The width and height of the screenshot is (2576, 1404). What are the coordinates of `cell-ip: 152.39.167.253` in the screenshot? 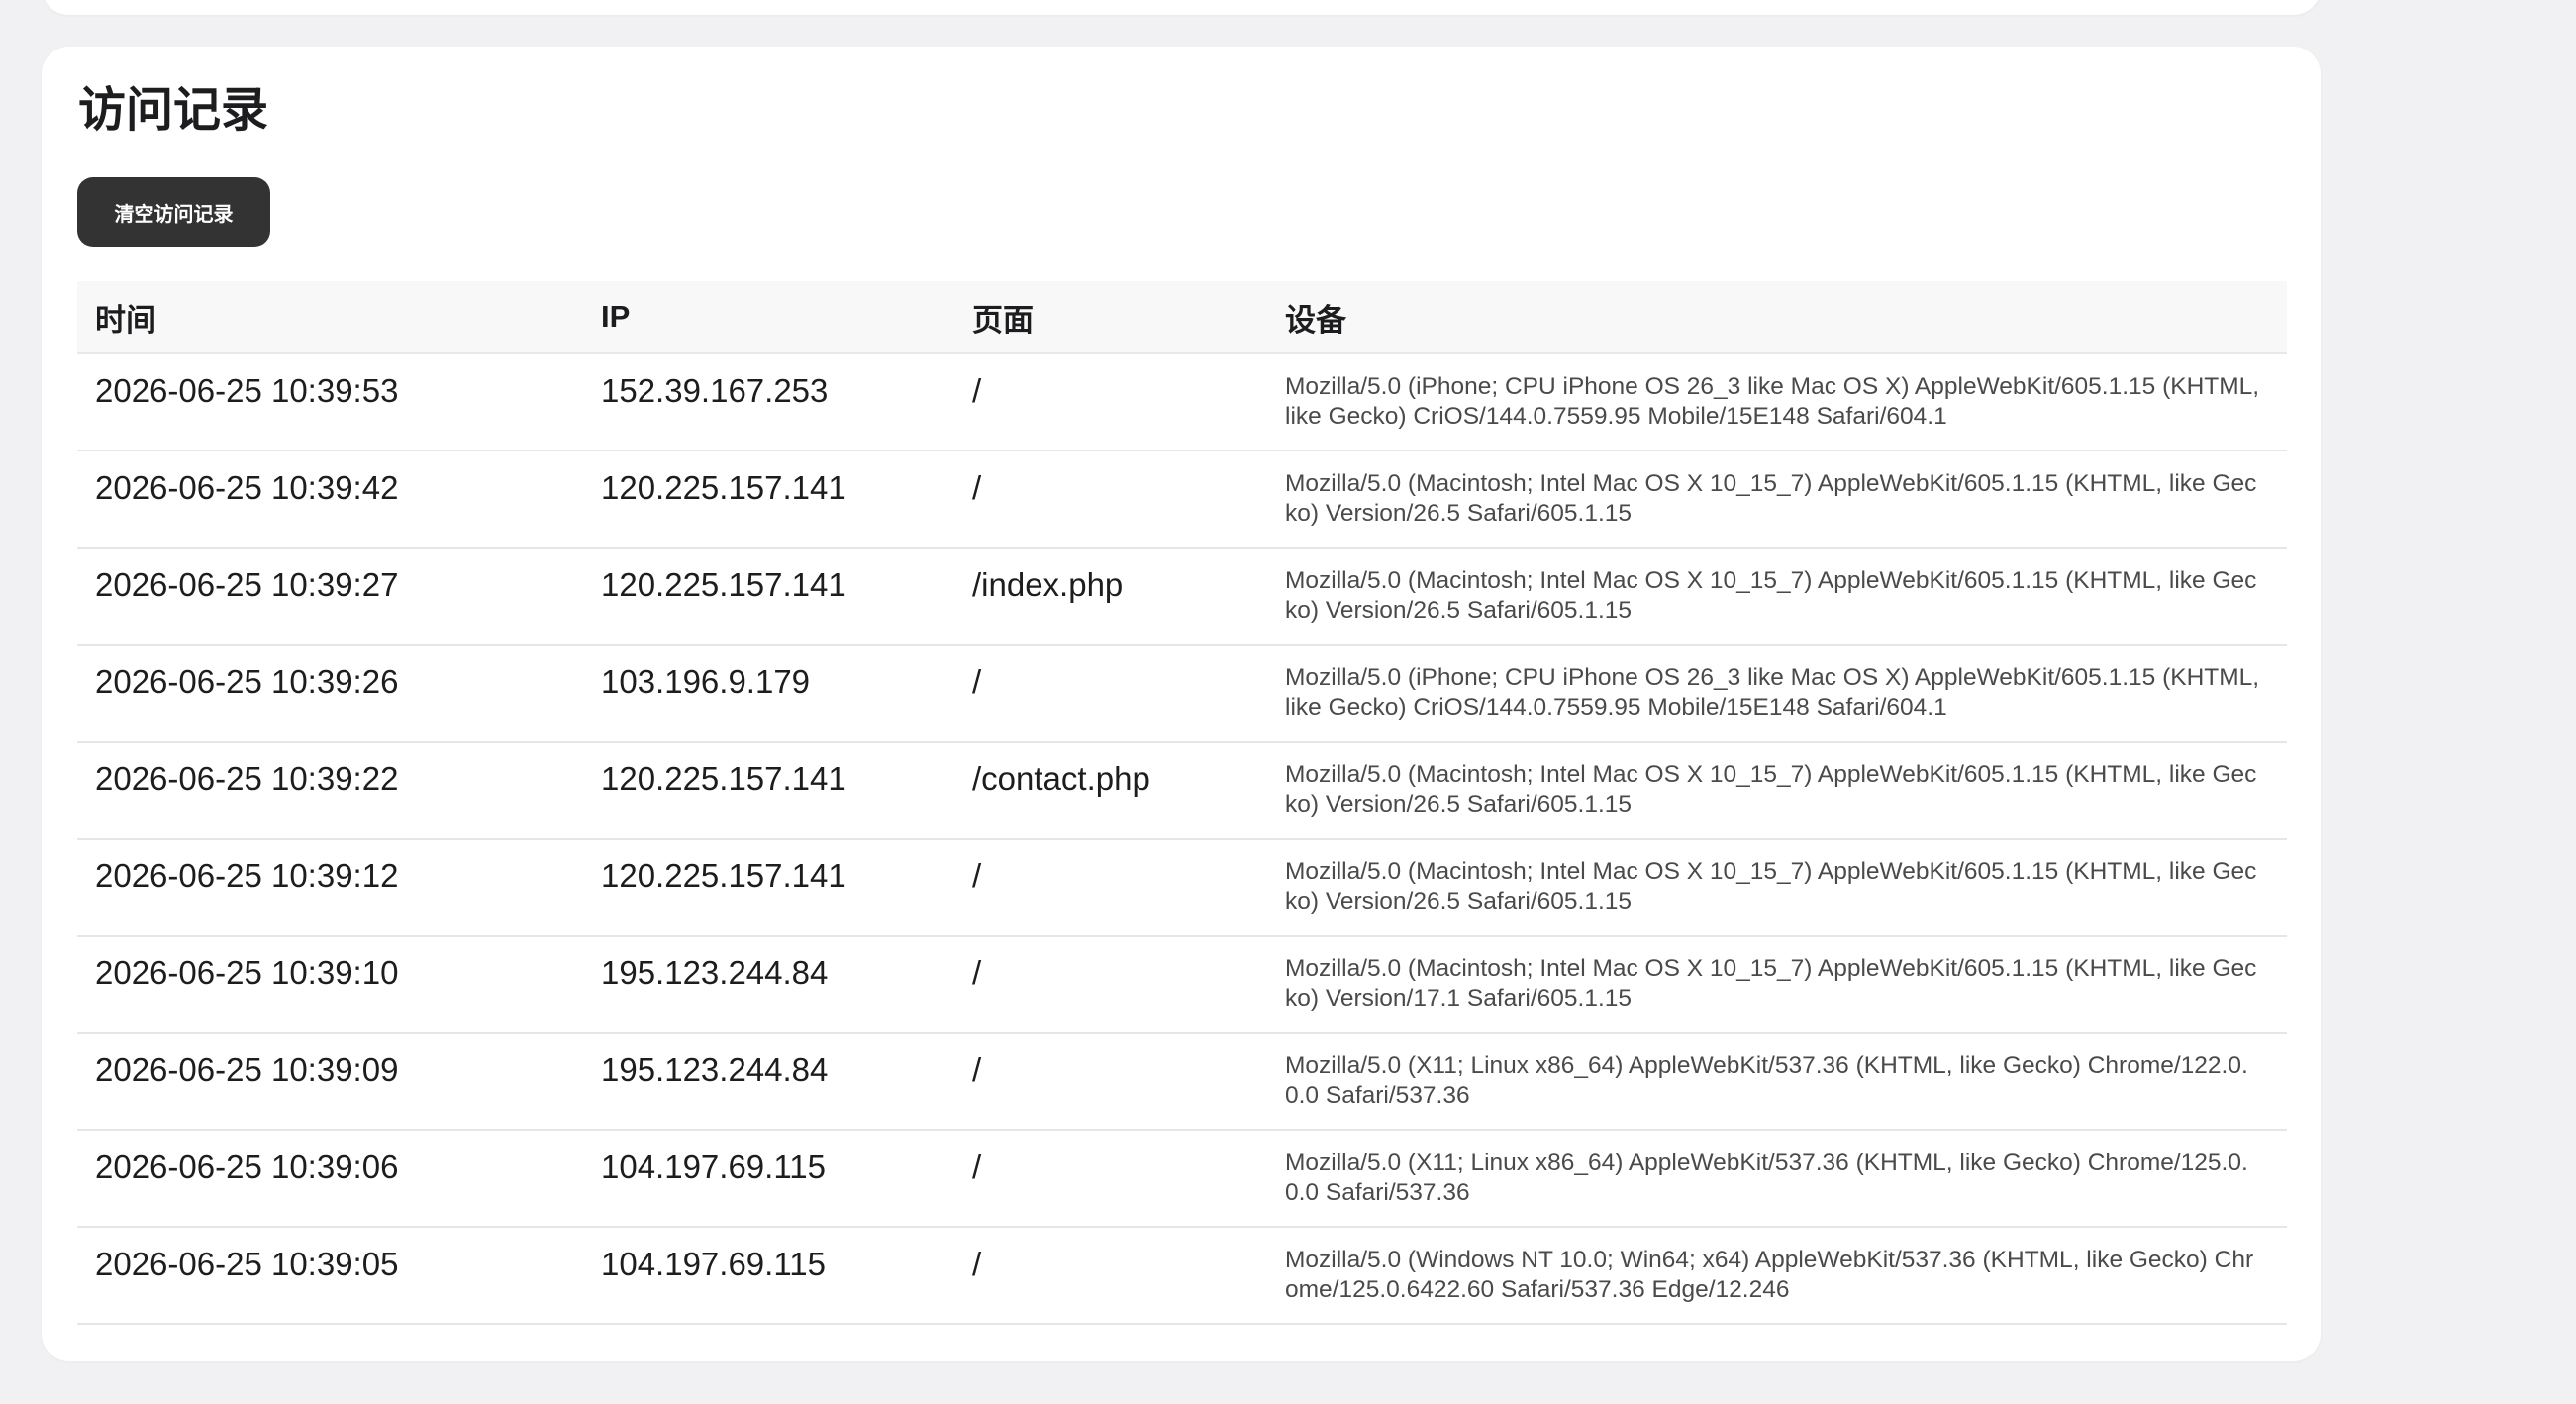 It's located at (768, 402).